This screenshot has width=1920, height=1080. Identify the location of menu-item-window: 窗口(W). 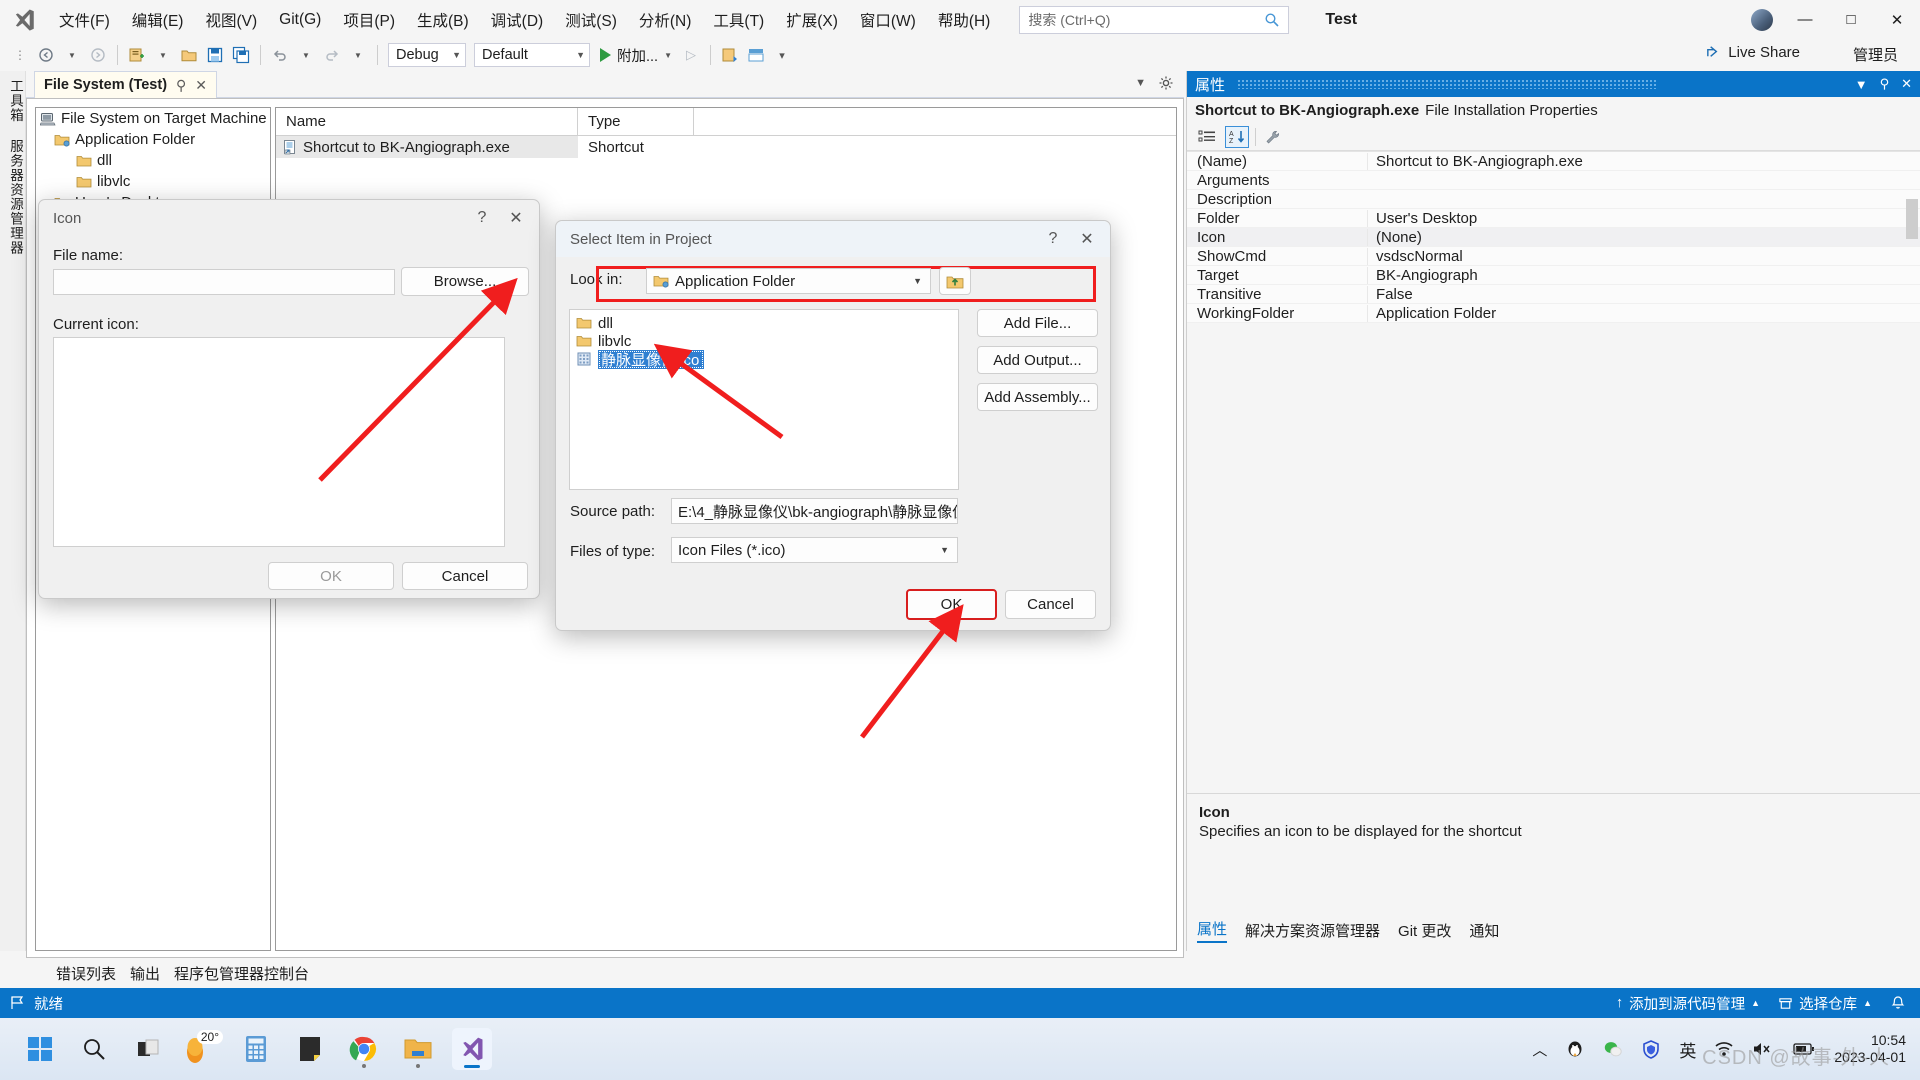
(888, 20).